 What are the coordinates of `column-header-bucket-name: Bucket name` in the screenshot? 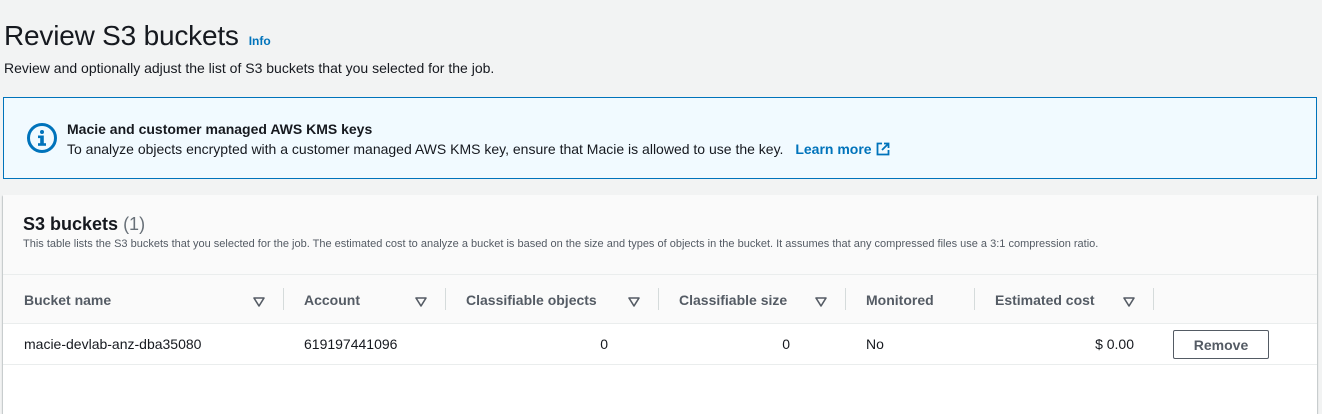 It's located at (67, 299).